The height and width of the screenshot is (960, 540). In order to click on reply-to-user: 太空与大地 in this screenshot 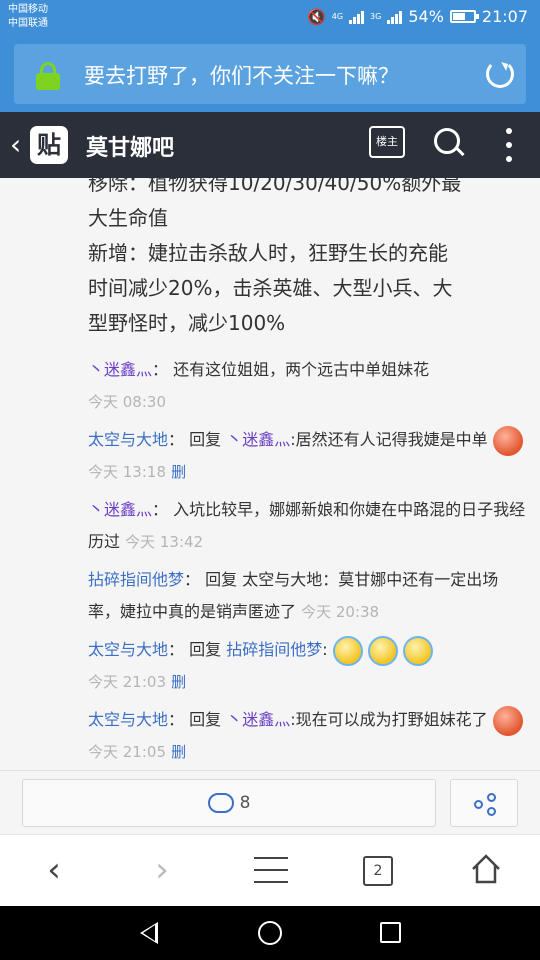, I will do `click(282, 579)`.